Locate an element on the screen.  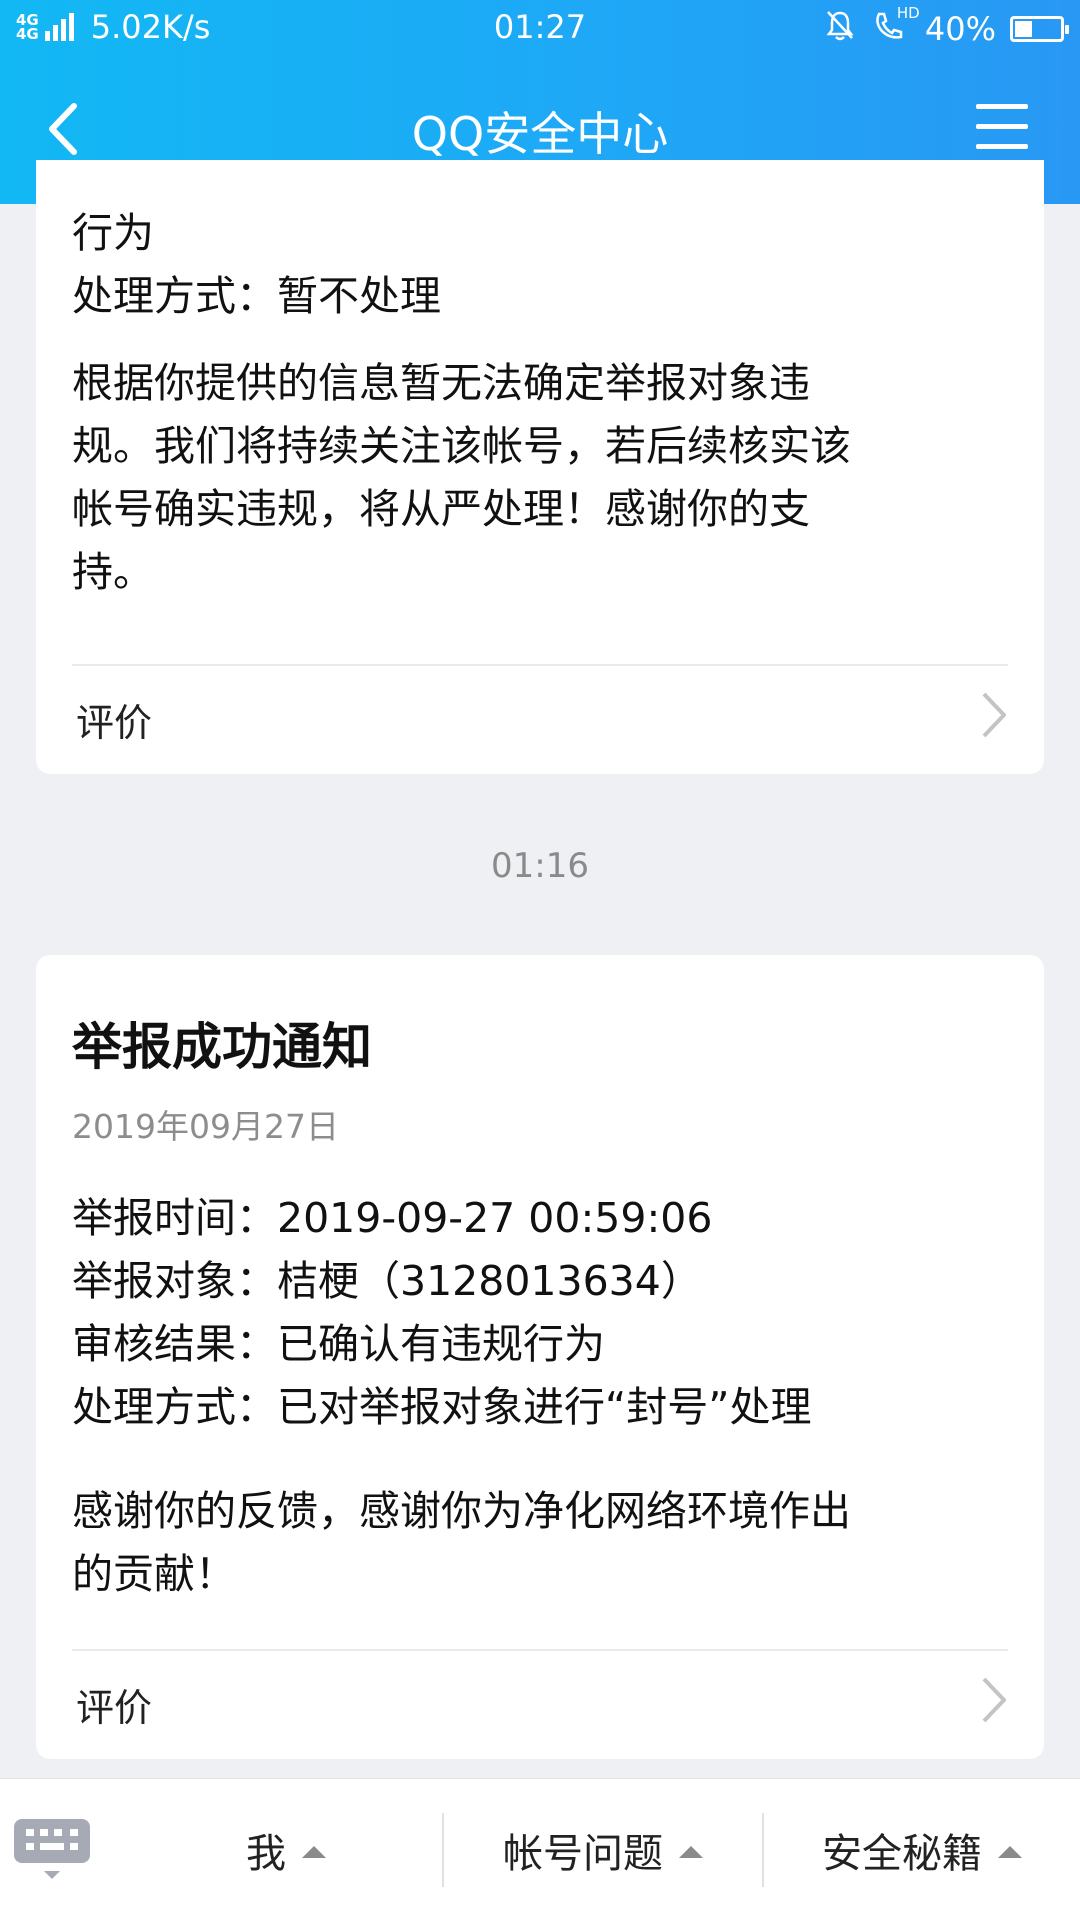
page-title: QQ安全中心 is located at coordinates (540, 134).